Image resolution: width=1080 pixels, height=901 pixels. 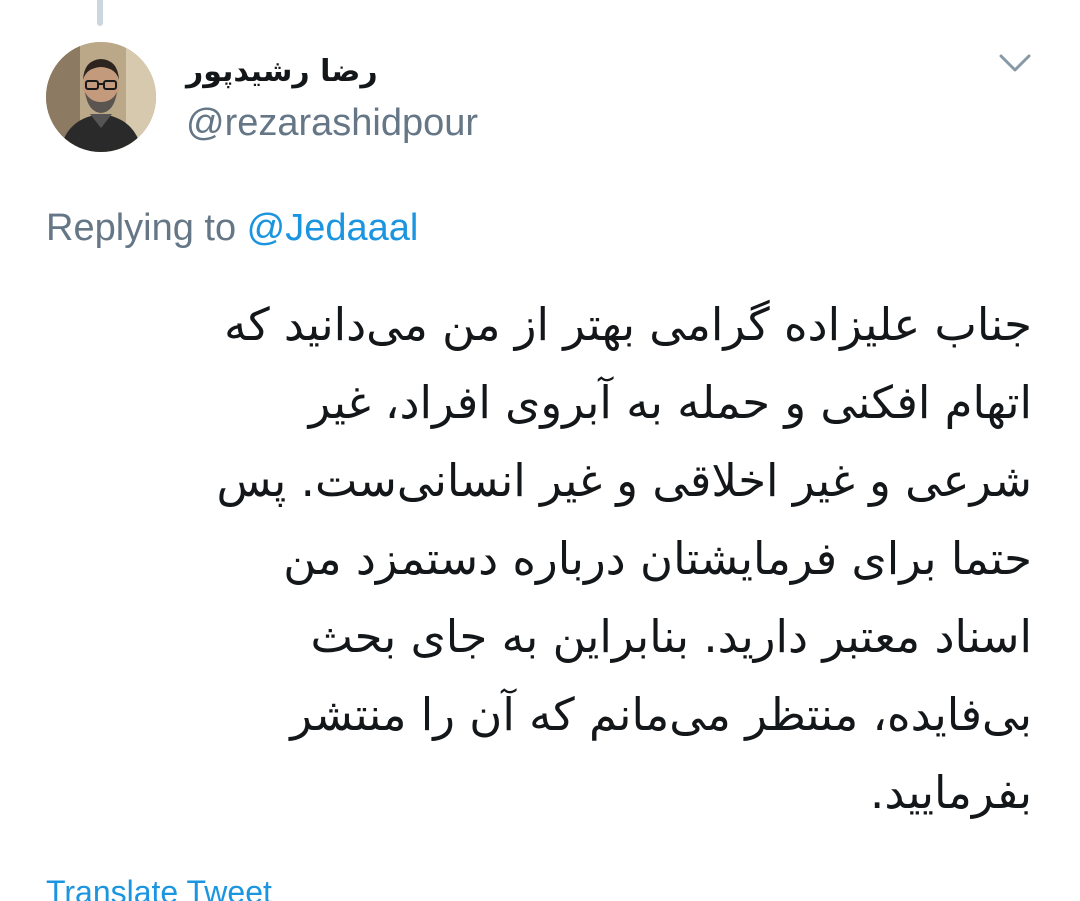 What do you see at coordinates (333, 228) in the screenshot?
I see `reply-mention-link: @Jedaaal` at bounding box center [333, 228].